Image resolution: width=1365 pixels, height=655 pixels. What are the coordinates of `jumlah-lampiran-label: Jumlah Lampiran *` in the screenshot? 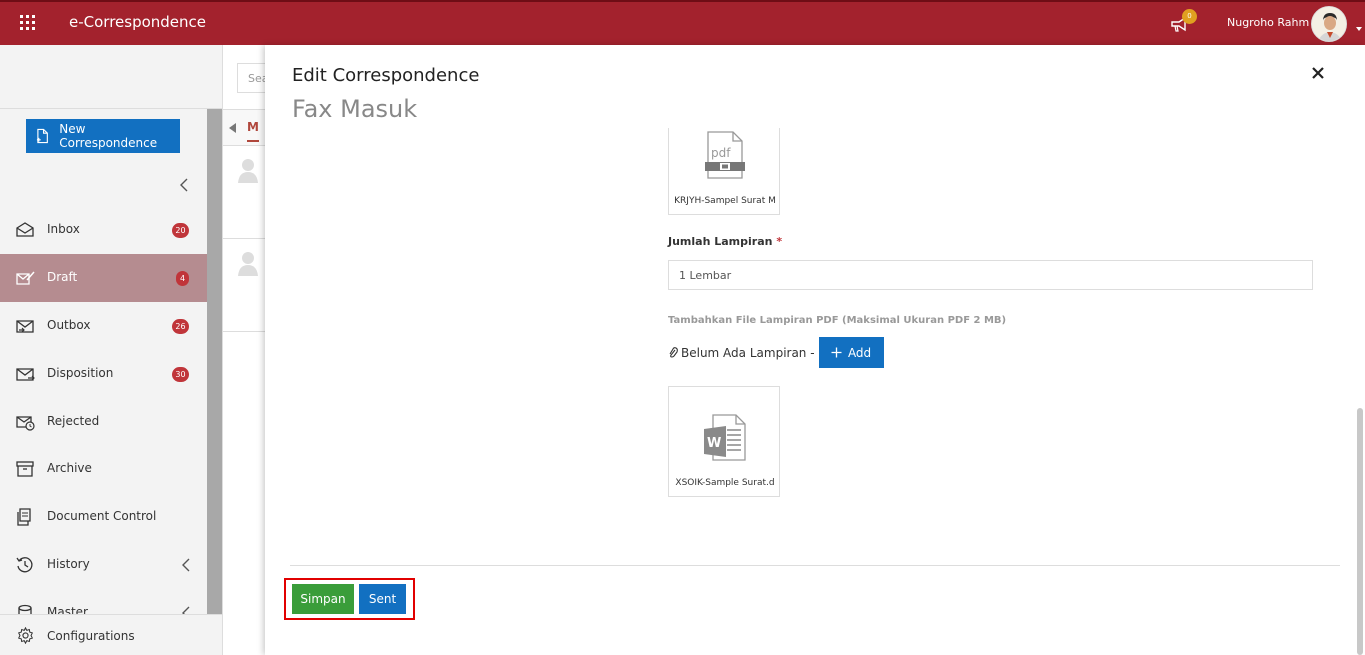 It's located at (725, 241).